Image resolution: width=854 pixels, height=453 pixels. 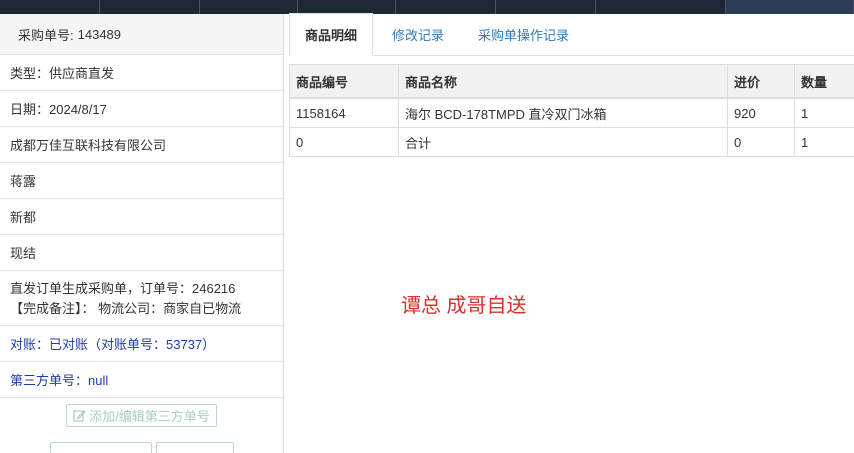 I want to click on edit-third-party-button: 添加/编辑第三方单号, so click(x=141, y=415).